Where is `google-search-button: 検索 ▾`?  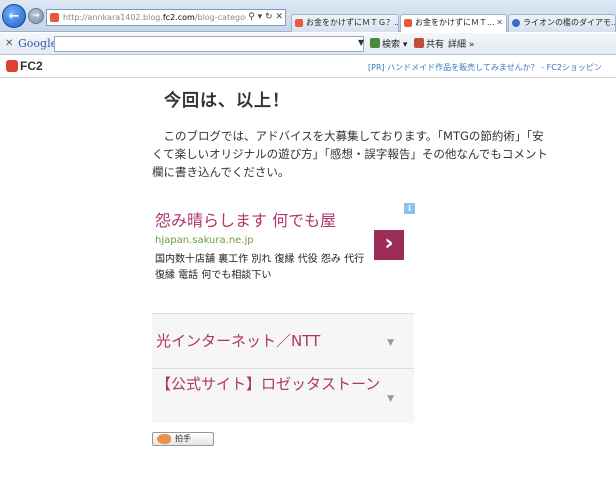
google-search-button: 検索 ▾ is located at coordinates (388, 43).